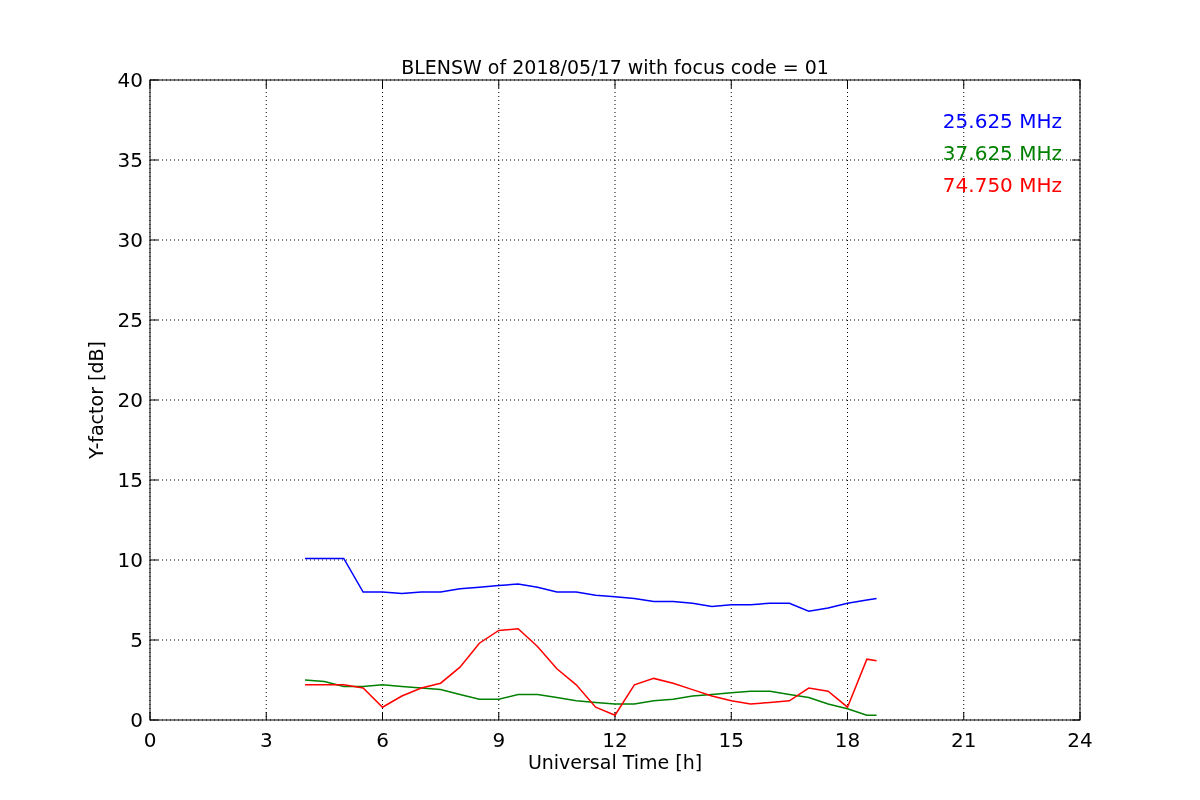 This screenshot has height=800, width=1200. Describe the element at coordinates (615, 67) in the screenshot. I see `chart-title: BLENSW of 2018/05/17 with focus code = 01` at that location.